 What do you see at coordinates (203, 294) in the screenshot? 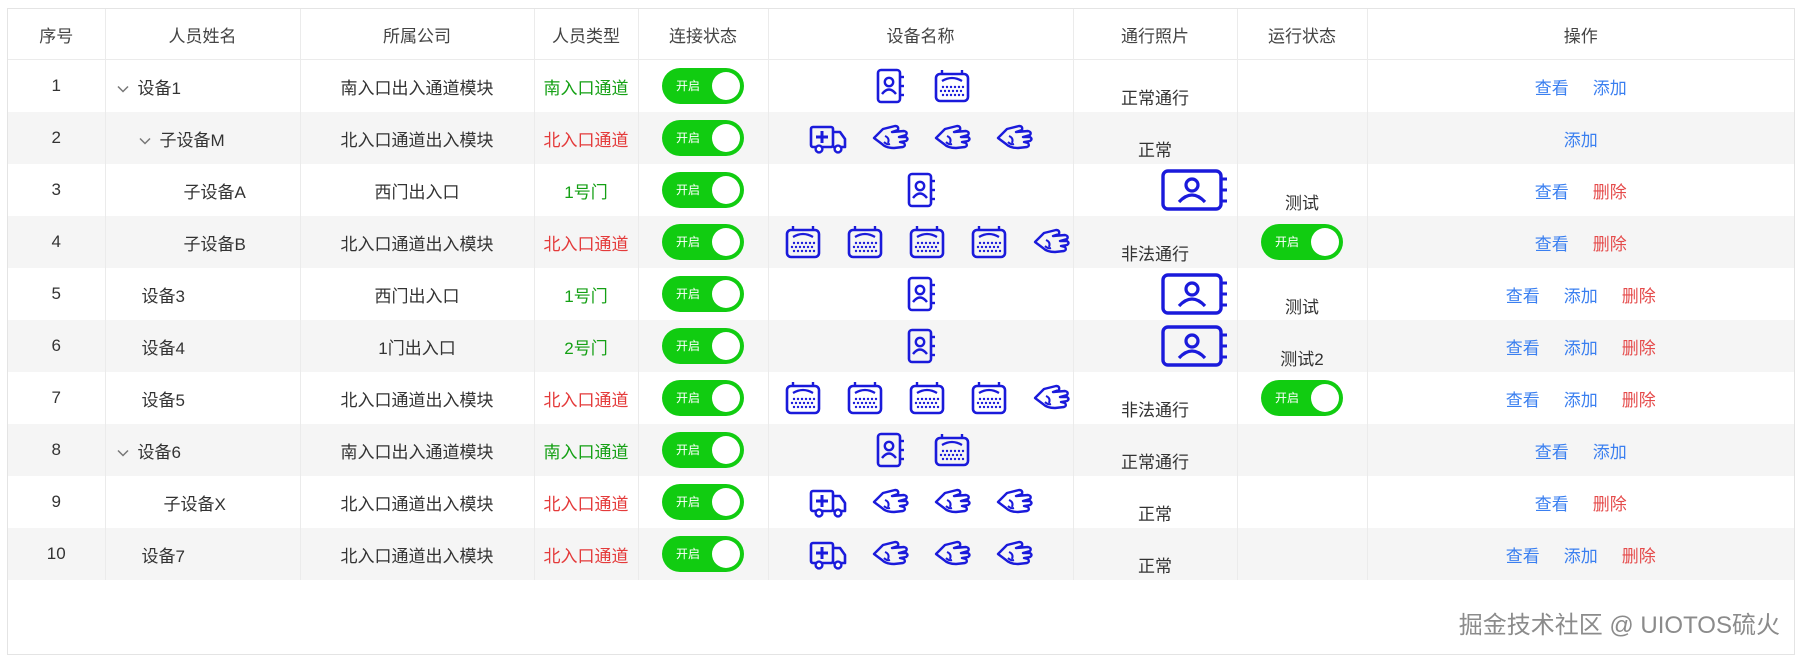
I see `person-name-cell: 设备3` at bounding box center [203, 294].